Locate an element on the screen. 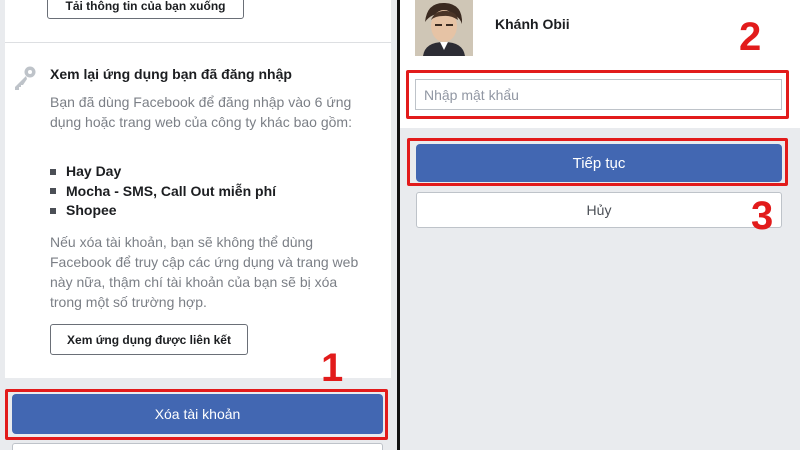 This screenshot has height=450, width=800. step-number-2: 2 is located at coordinates (750, 37).